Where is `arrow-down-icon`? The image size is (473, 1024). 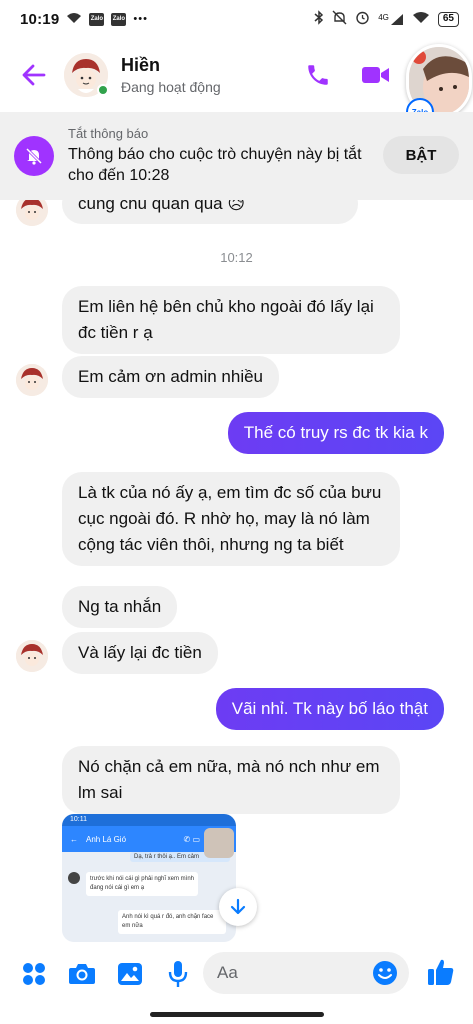
arrow-down-icon is located at coordinates (238, 906).